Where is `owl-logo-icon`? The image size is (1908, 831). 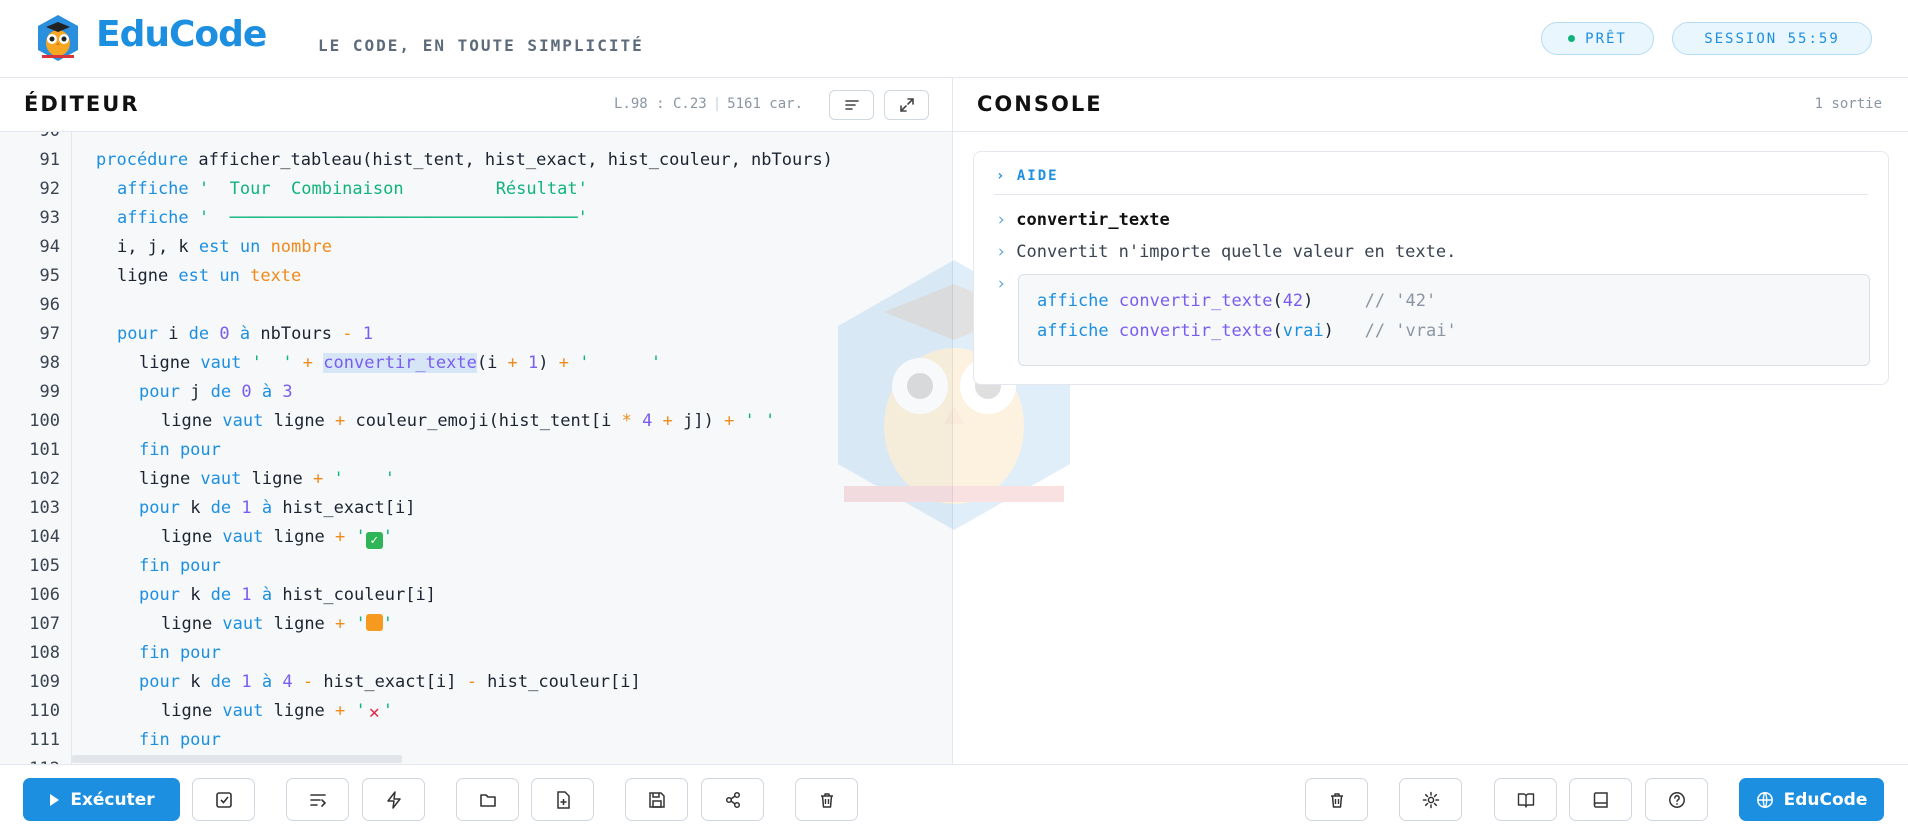
owl-logo-icon is located at coordinates (58, 38).